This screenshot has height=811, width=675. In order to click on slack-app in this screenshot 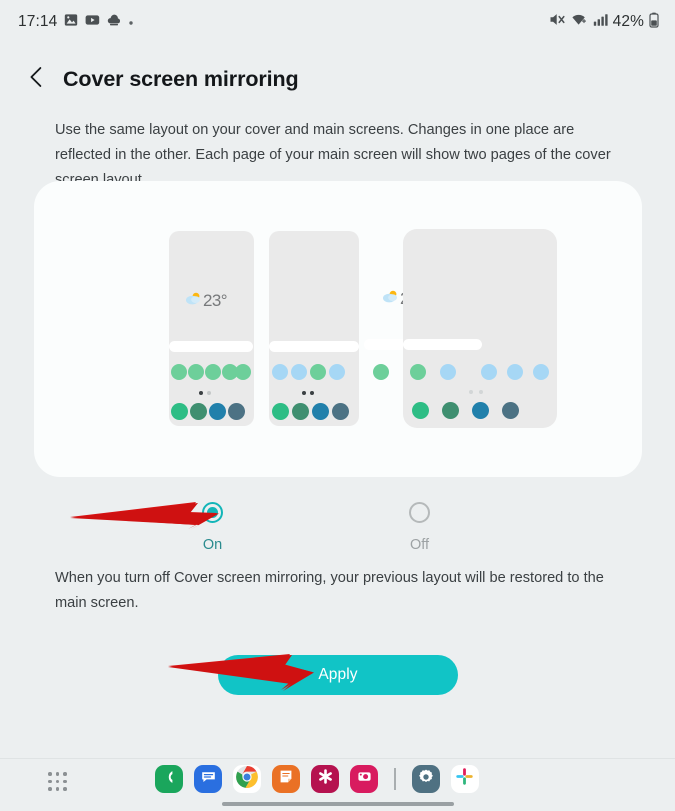, I will do `click(464, 779)`.